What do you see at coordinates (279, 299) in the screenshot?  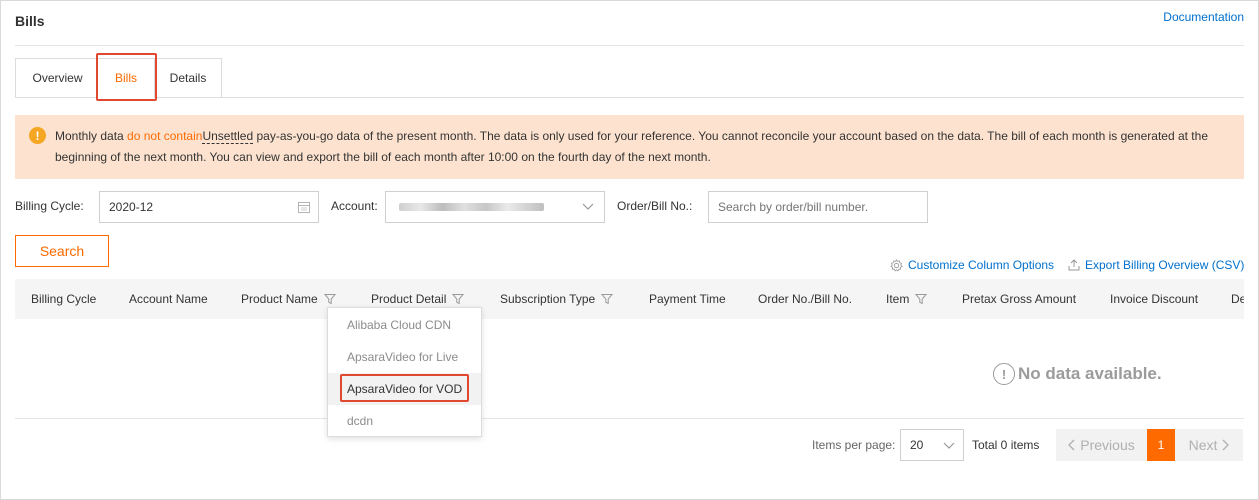 I see `column-label: Product Name` at bounding box center [279, 299].